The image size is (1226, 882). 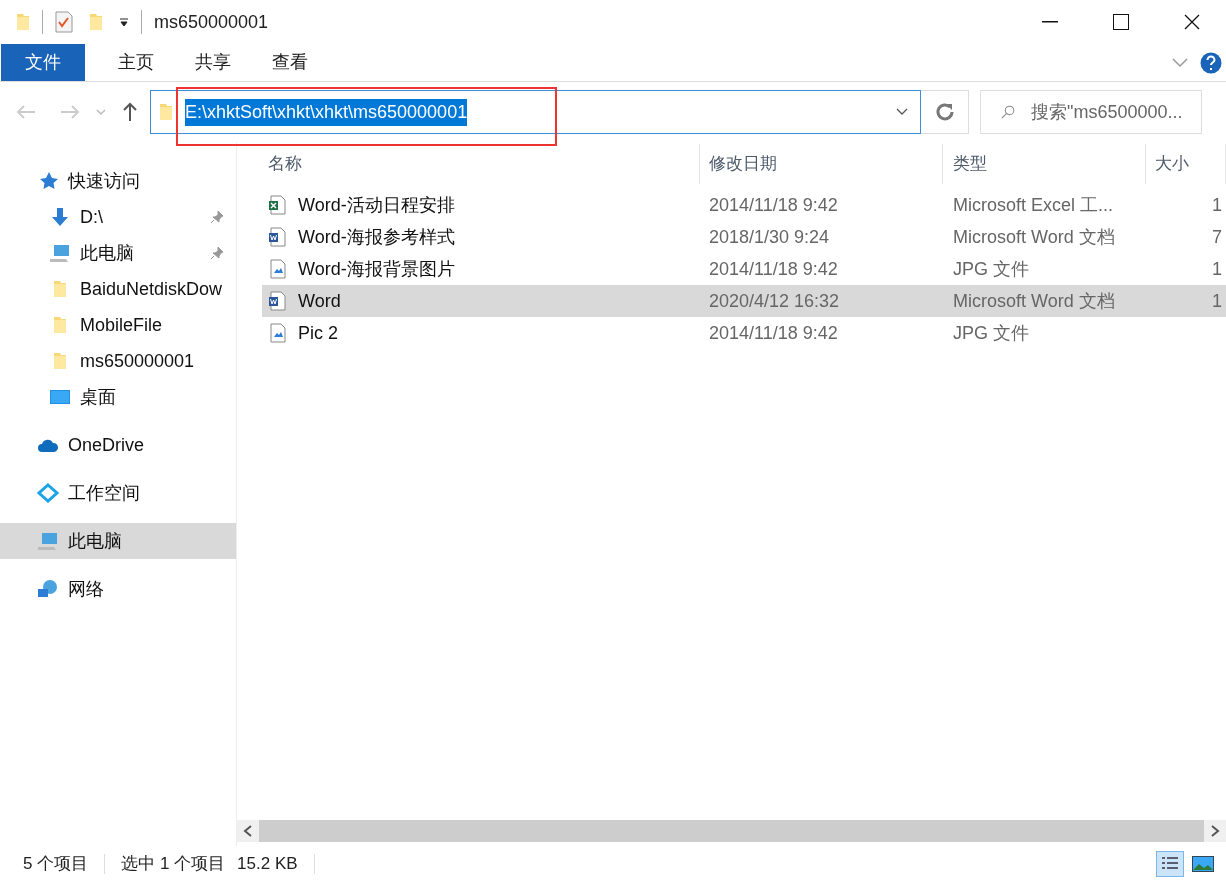 What do you see at coordinates (118, 493) in the screenshot?
I see `sidebar-item: 工作空间` at bounding box center [118, 493].